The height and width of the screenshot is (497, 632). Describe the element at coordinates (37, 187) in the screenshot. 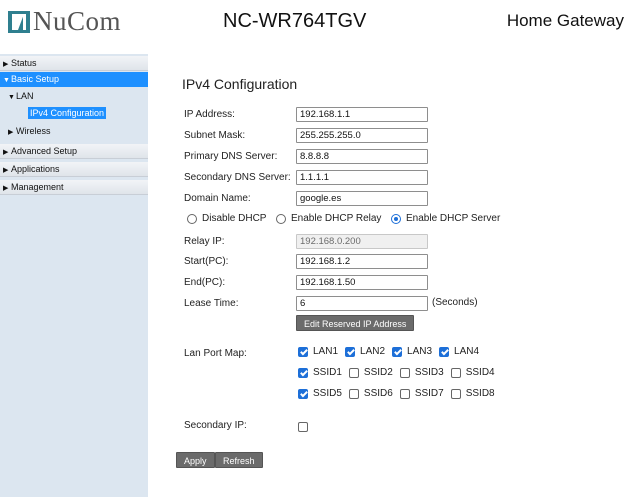

I see `sidebar-item-label: Management` at that location.